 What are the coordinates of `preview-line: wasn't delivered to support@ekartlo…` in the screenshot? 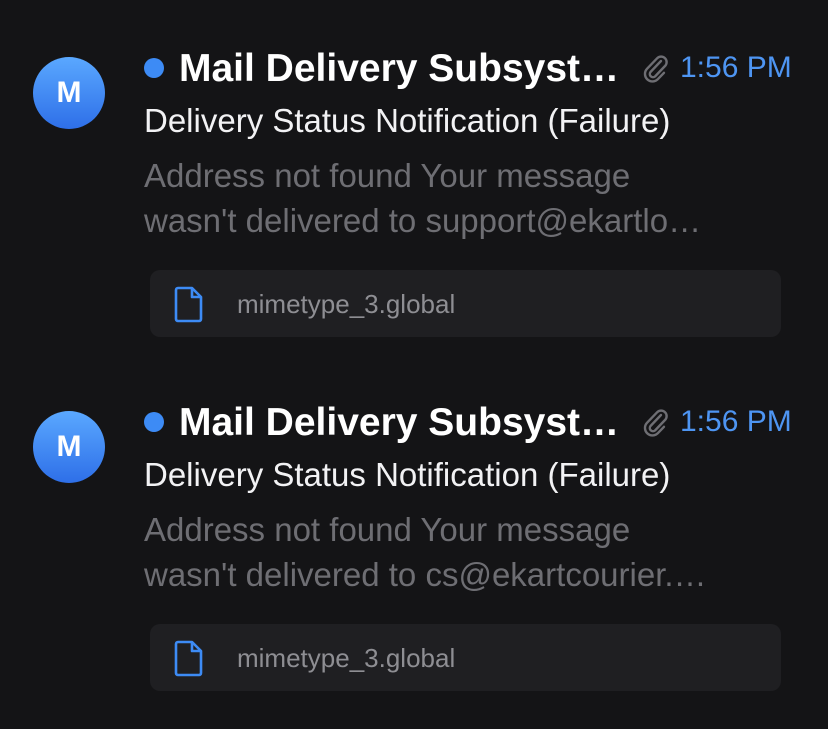 It's located at (423, 220).